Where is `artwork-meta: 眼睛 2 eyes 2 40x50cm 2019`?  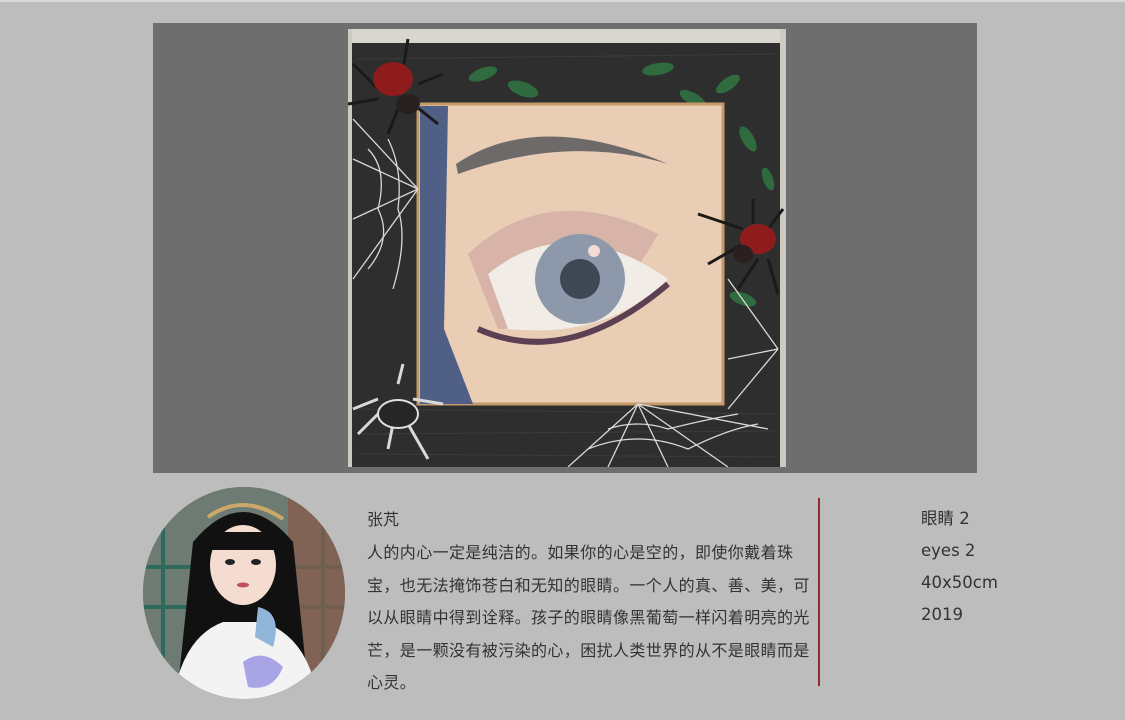
artwork-meta: 眼睛 2 eyes 2 40x50cm 2019 is located at coordinates (959, 569).